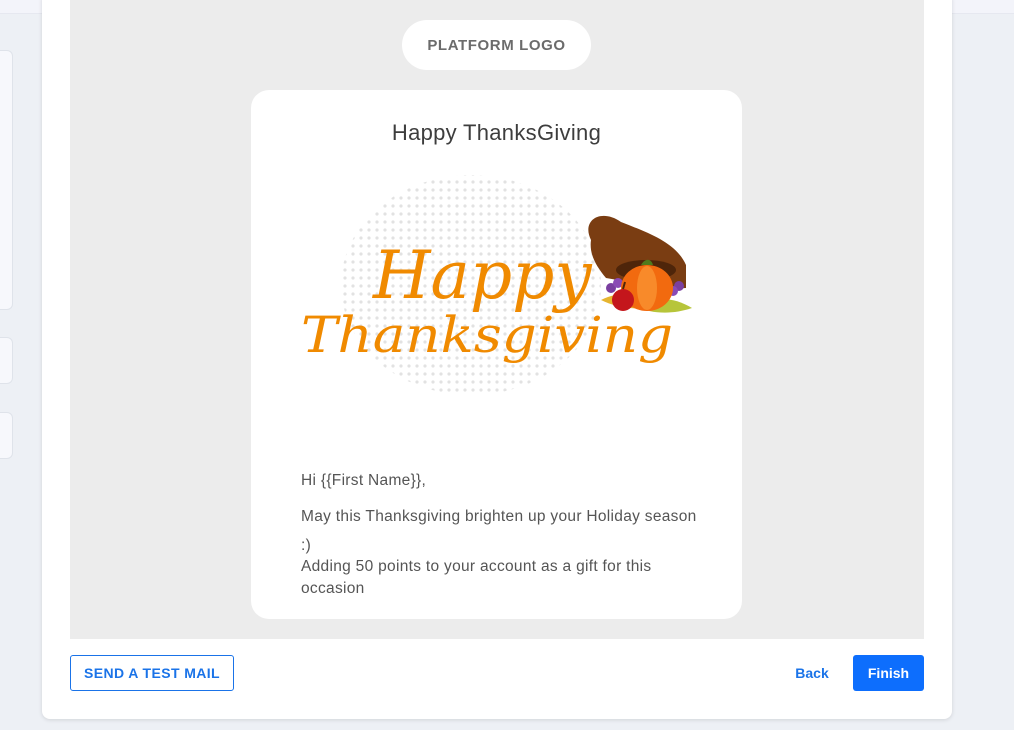 Image resolution: width=1014 pixels, height=730 pixels. Describe the element at coordinates (487, 335) in the screenshot. I see `hero-text-line2: Thanksgiving` at that location.